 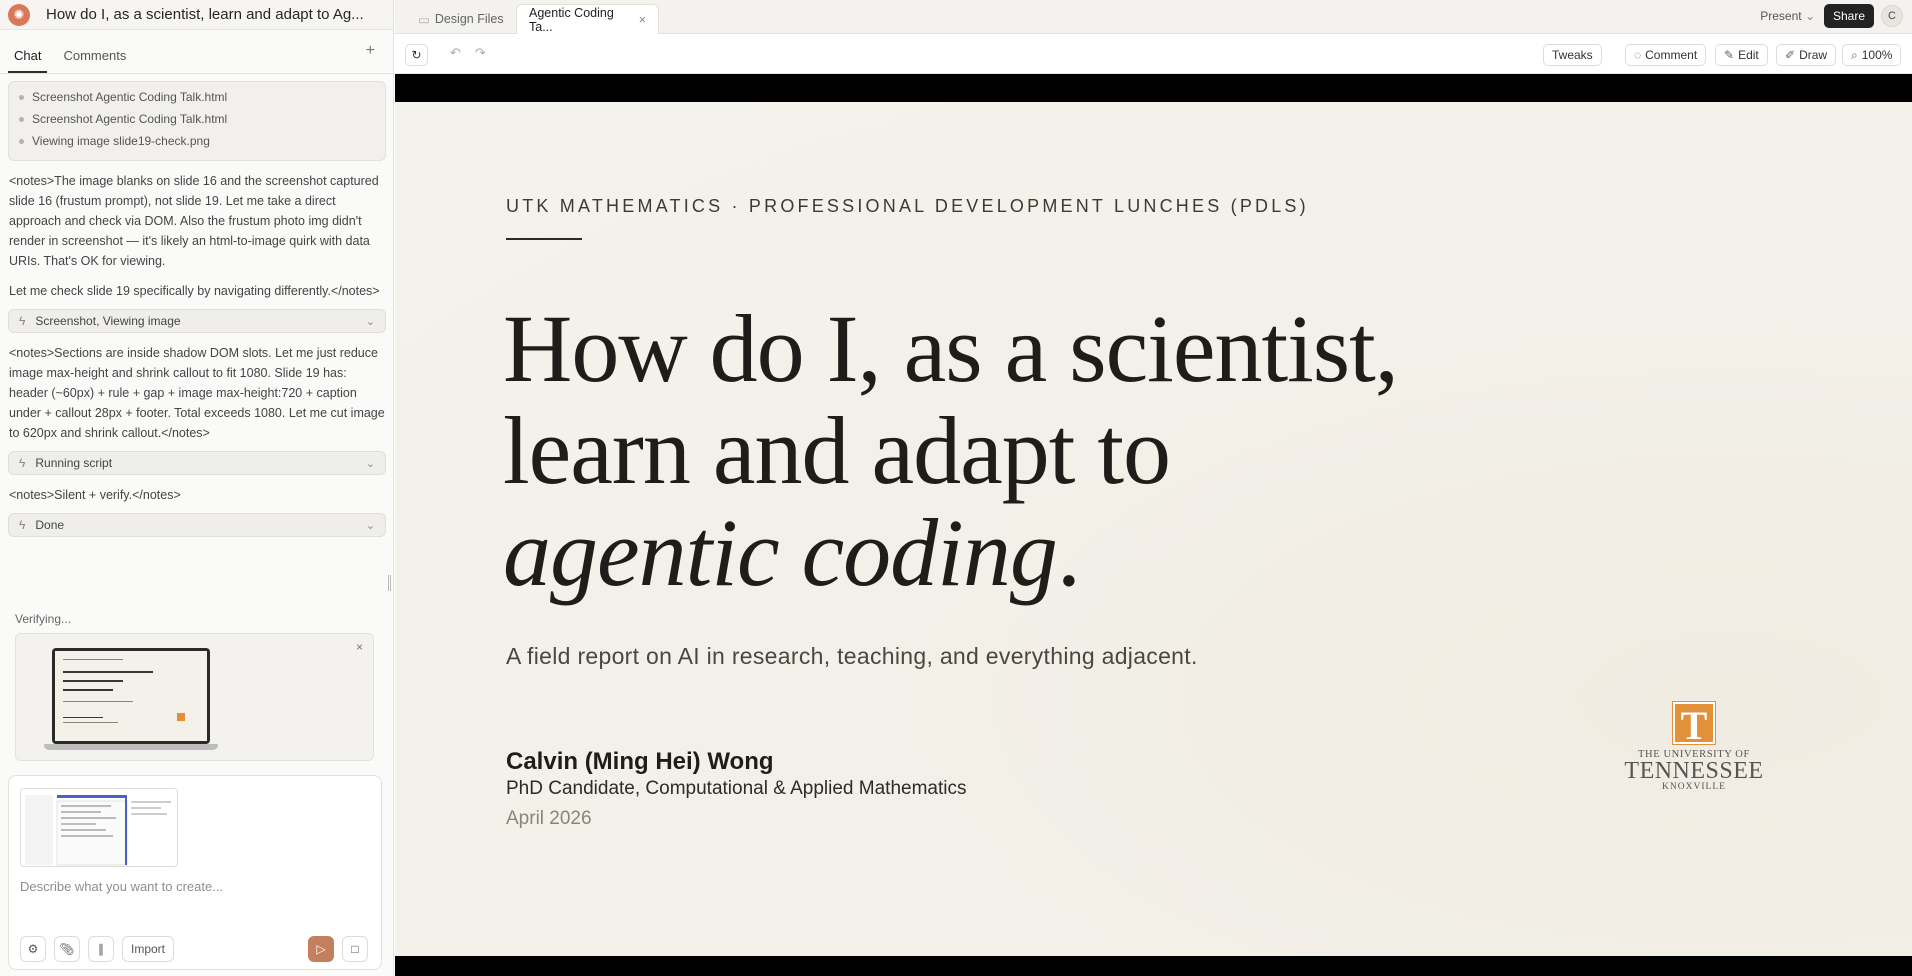 What do you see at coordinates (549, 818) in the screenshot?
I see `presentation-date: April 2026` at bounding box center [549, 818].